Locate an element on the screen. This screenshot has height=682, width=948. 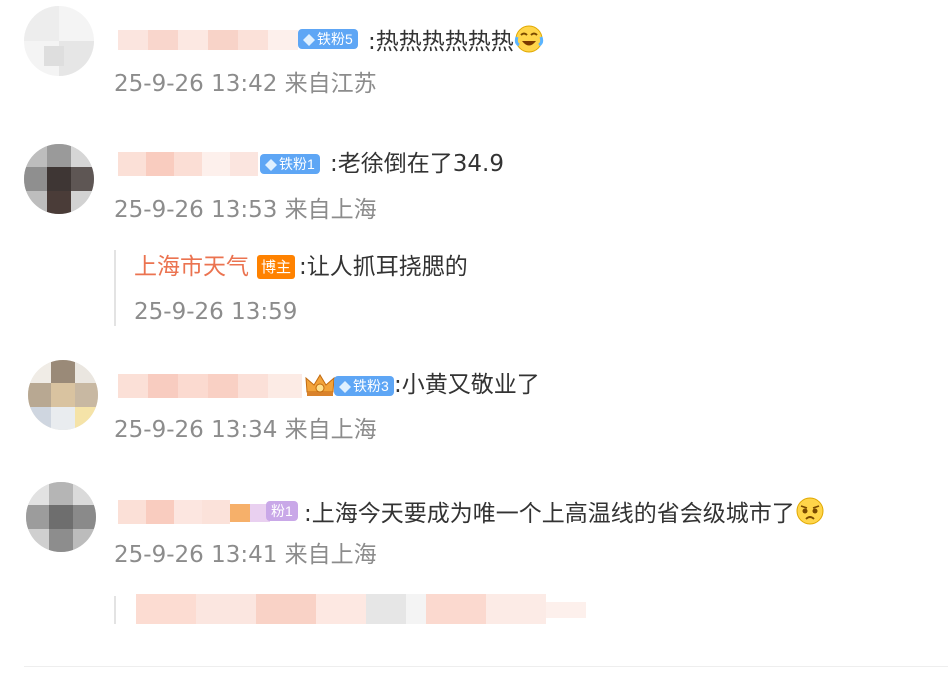
fan-level-badge: 铁粉5 is located at coordinates (328, 39).